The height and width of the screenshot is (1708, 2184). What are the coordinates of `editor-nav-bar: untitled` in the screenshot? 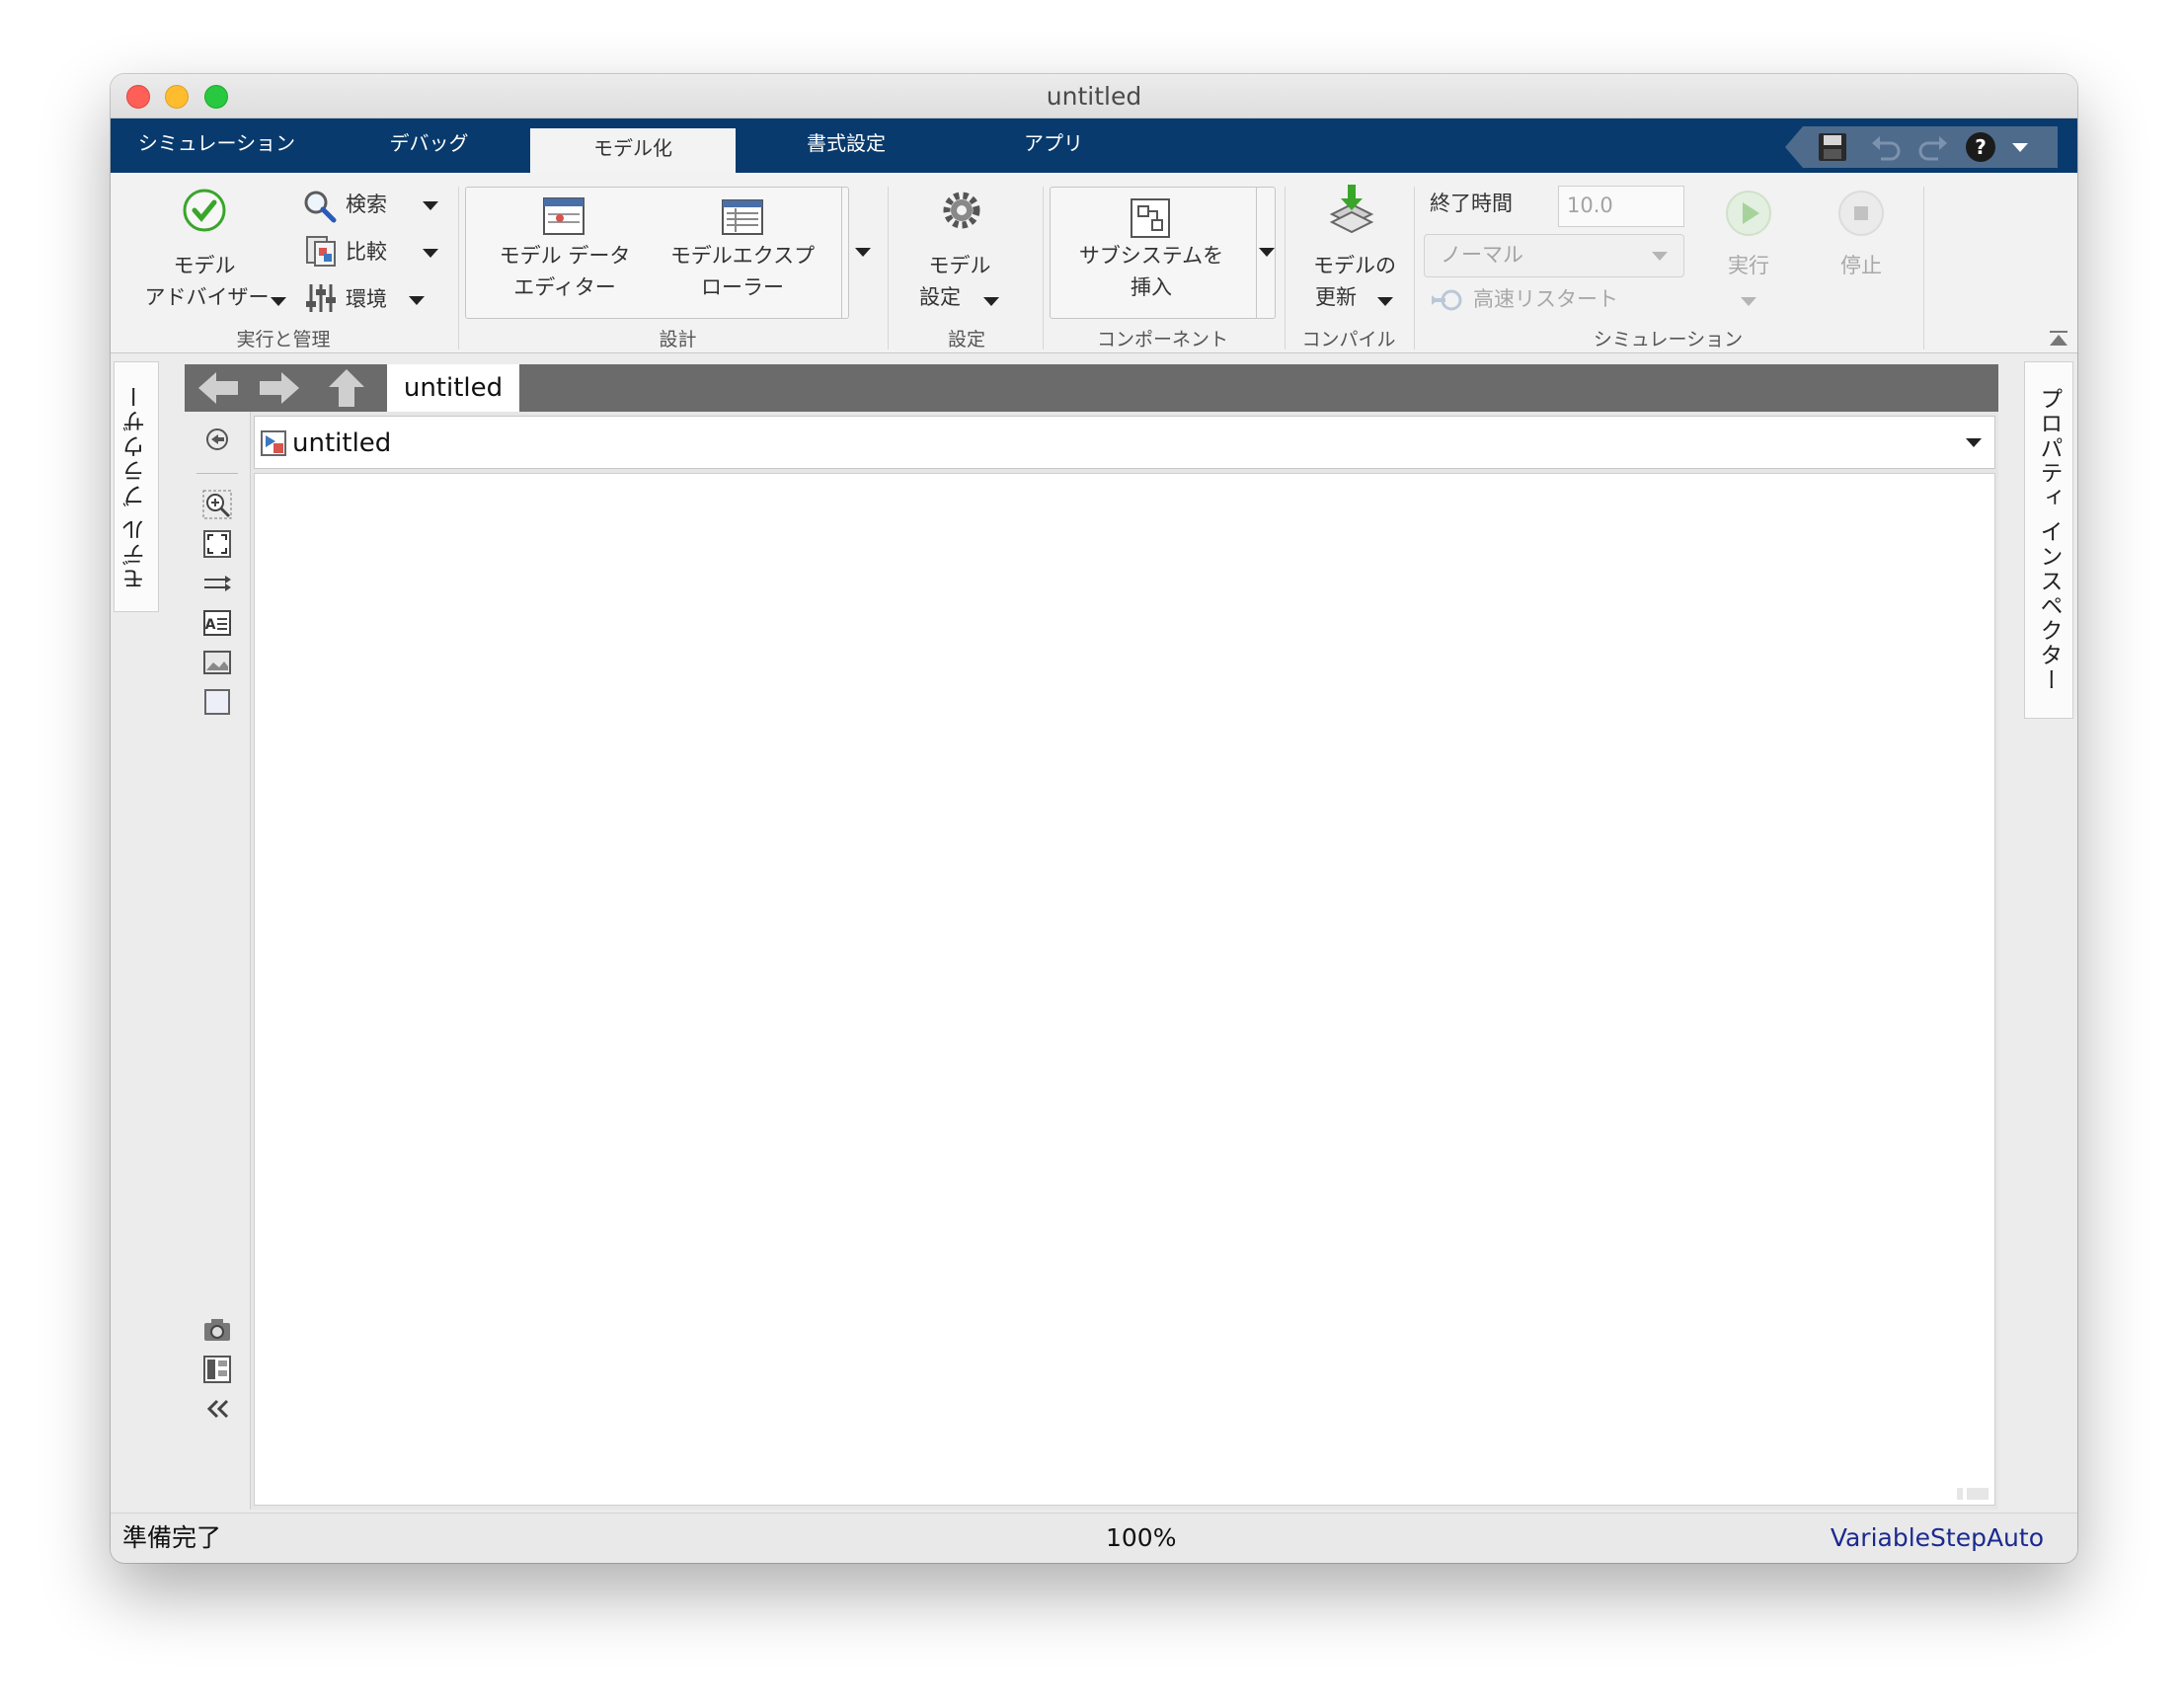 It's located at (1091, 388).